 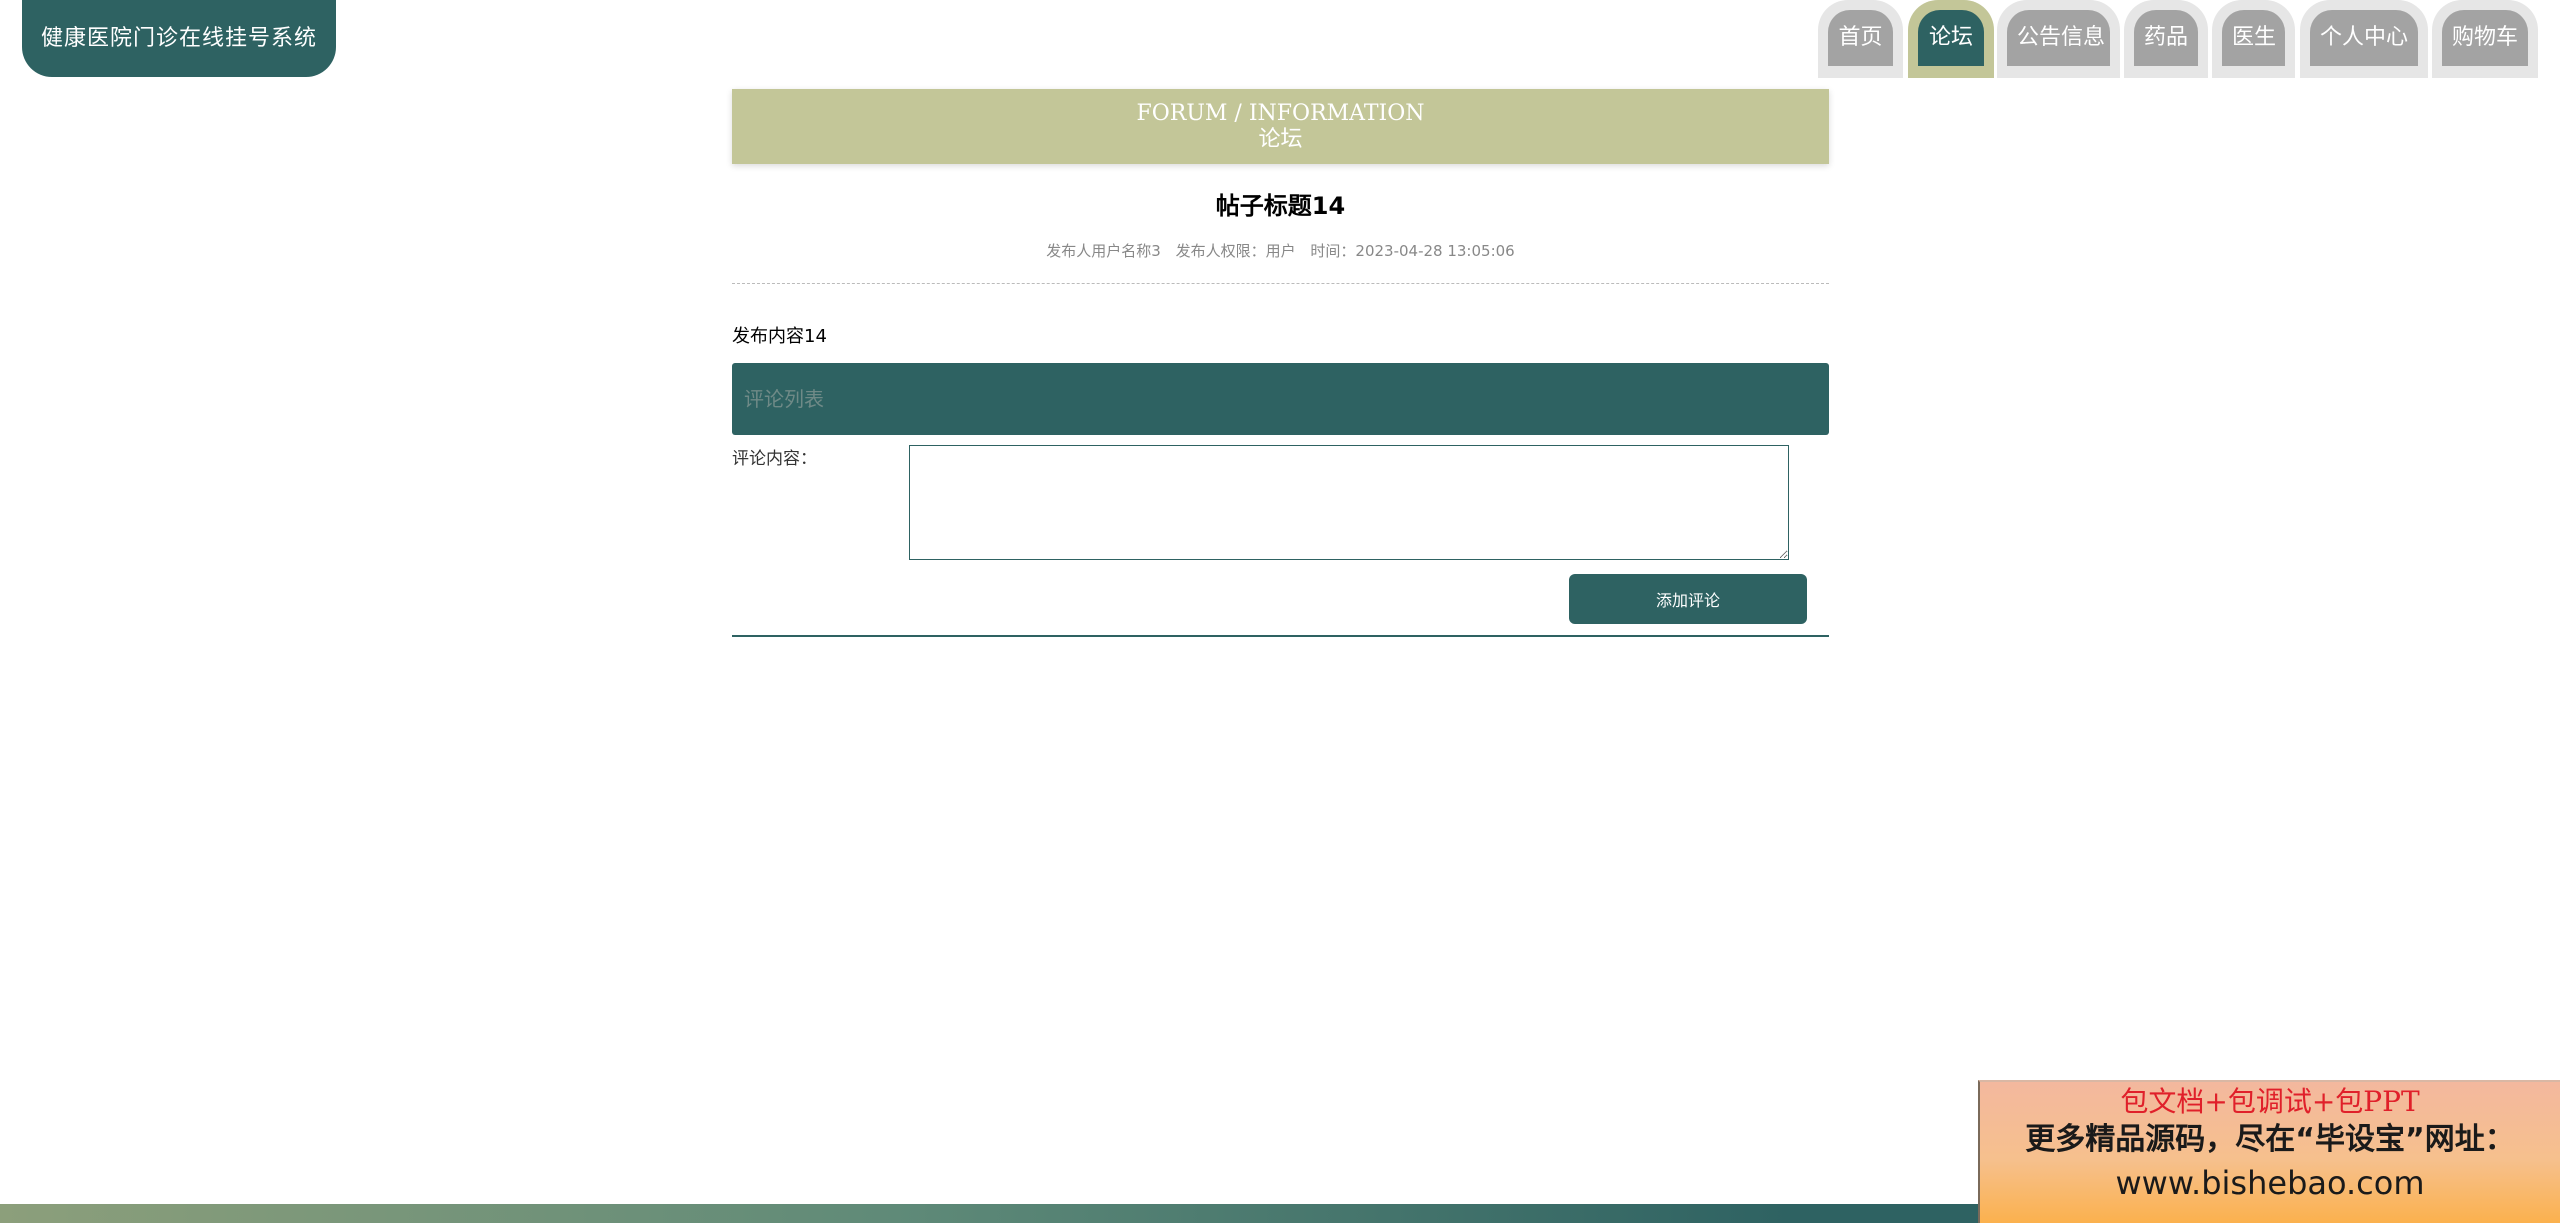 I want to click on banner-title-en: FORUM / INFORMATION, so click(x=1280, y=113).